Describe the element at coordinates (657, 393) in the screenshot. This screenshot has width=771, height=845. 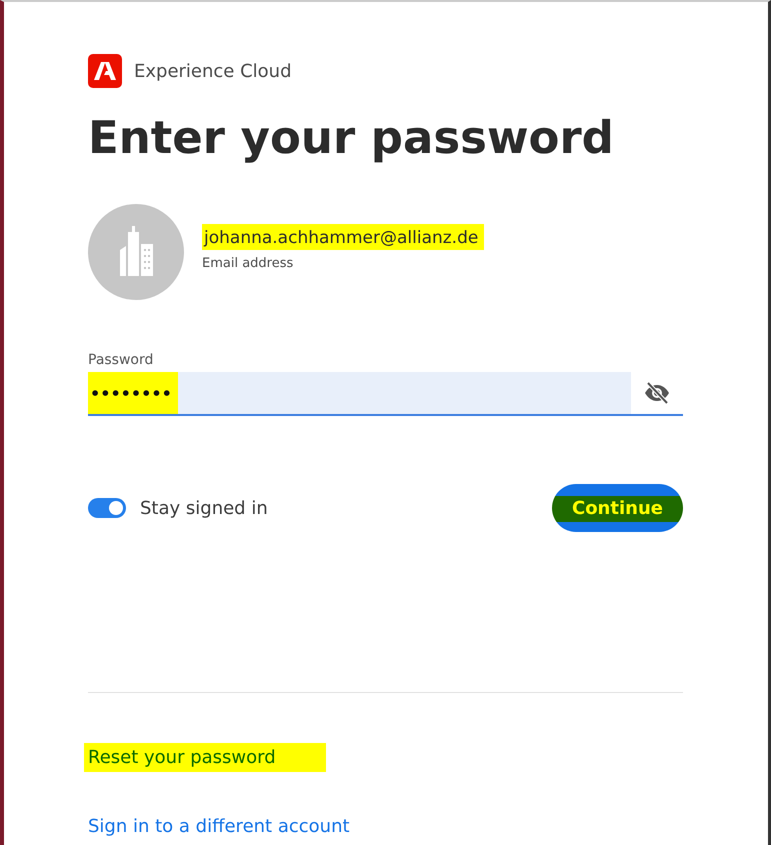
I see `hide-password-icon` at that location.